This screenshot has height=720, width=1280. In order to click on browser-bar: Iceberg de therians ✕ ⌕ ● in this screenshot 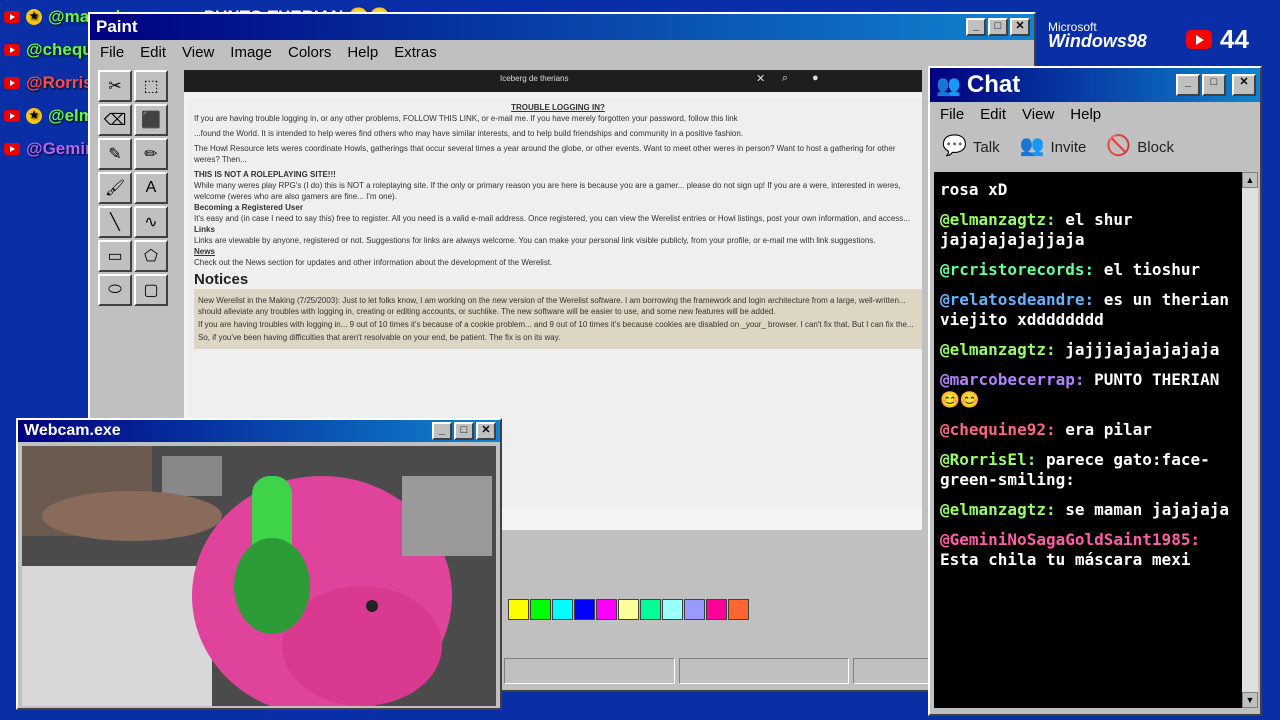, I will do `click(553, 81)`.